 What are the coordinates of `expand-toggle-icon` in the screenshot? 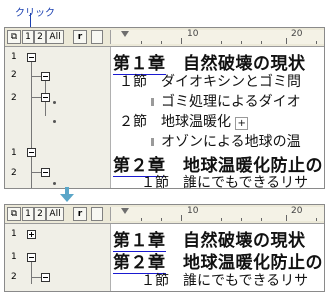 It's located at (31, 234).